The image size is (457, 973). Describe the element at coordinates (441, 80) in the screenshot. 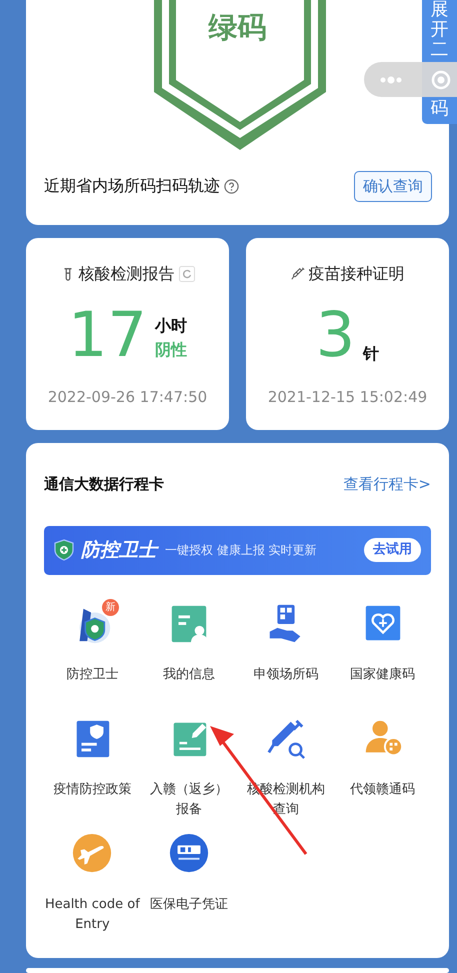

I see `target-icon` at that location.